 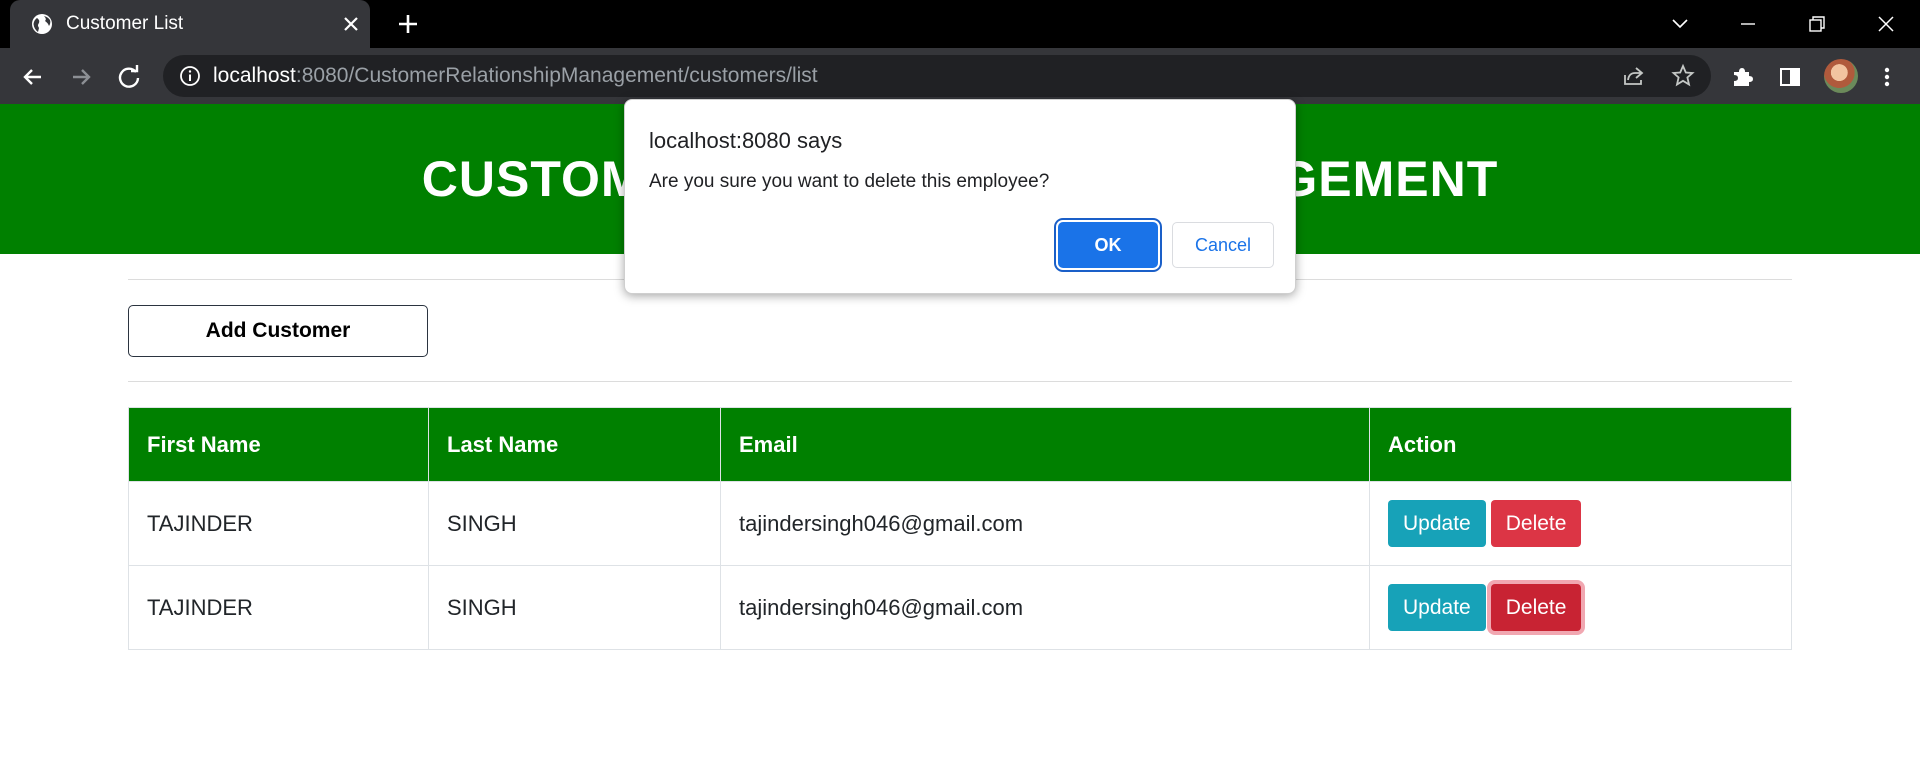 I want to click on chevron-down-icon, so click(x=1680, y=24).